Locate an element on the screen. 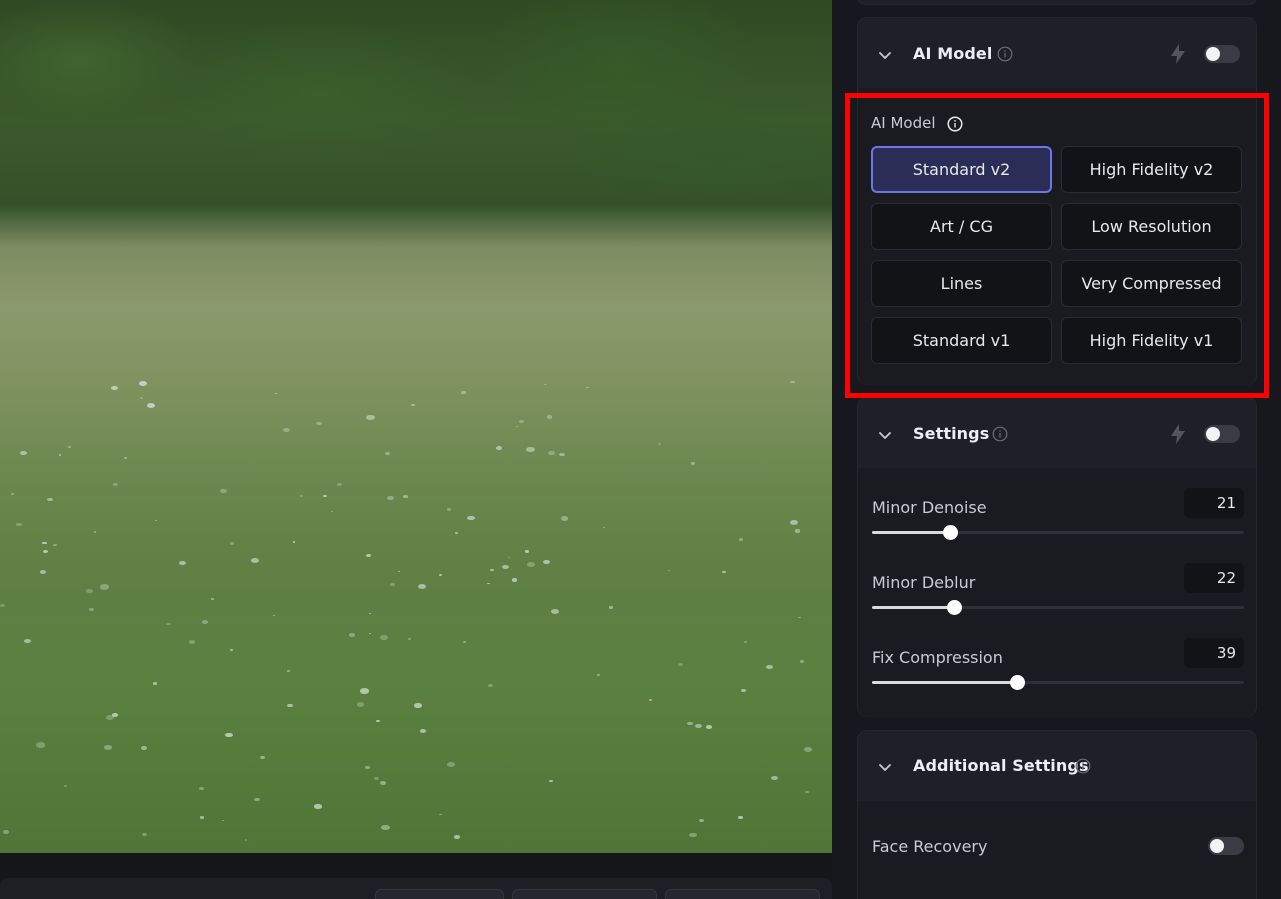  settings-header: Settings is located at coordinates (1057, 433).